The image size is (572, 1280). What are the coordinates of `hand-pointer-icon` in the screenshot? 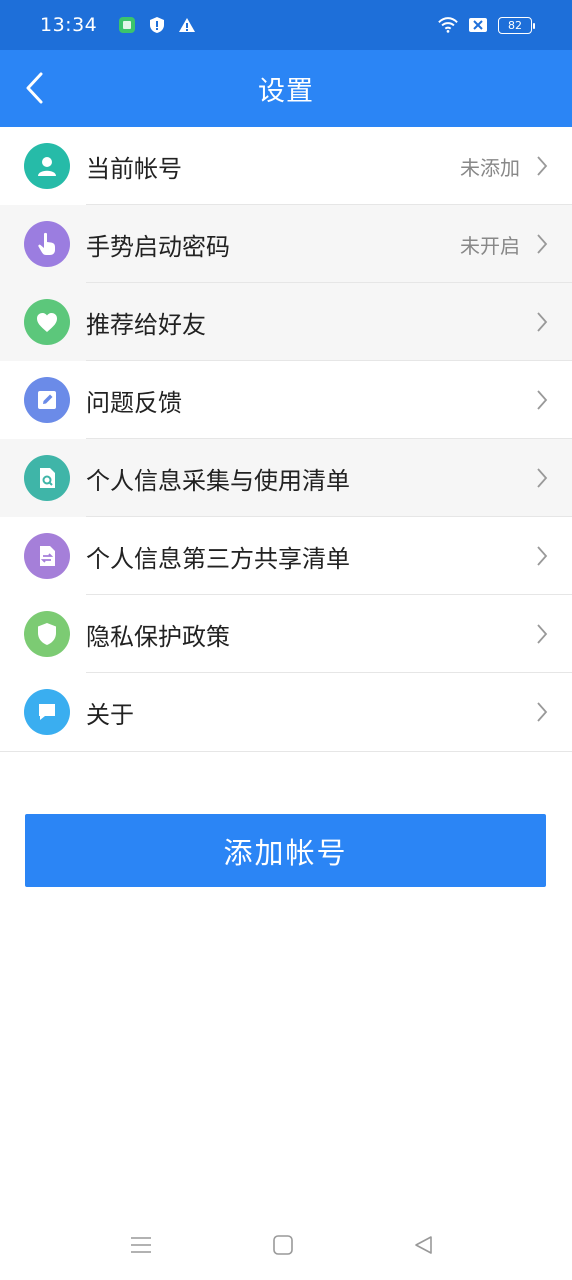 It's located at (47, 244).